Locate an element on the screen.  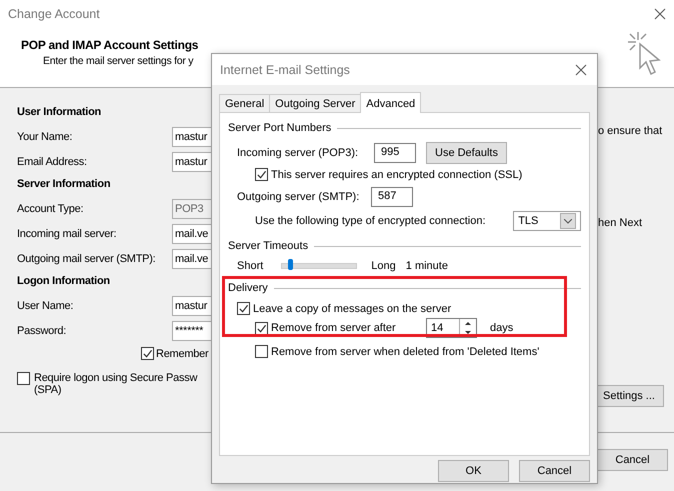
field-label: Password: is located at coordinates (42, 330).